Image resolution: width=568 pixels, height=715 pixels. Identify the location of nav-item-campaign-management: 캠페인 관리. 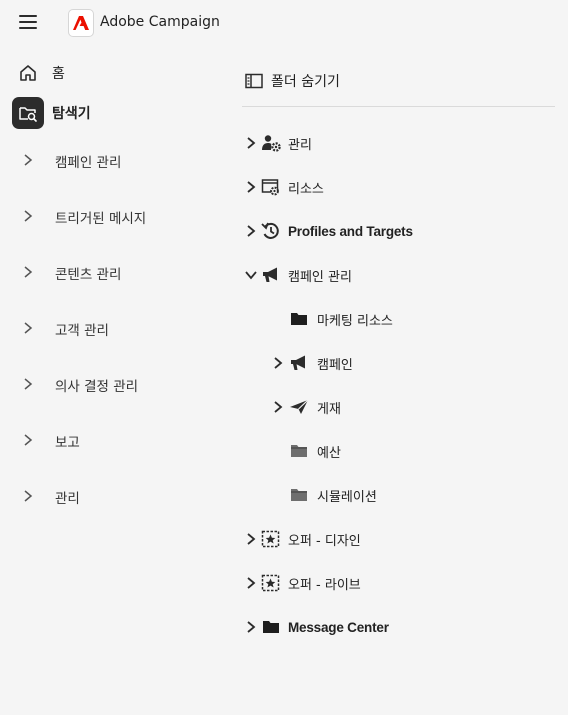
(110, 161).